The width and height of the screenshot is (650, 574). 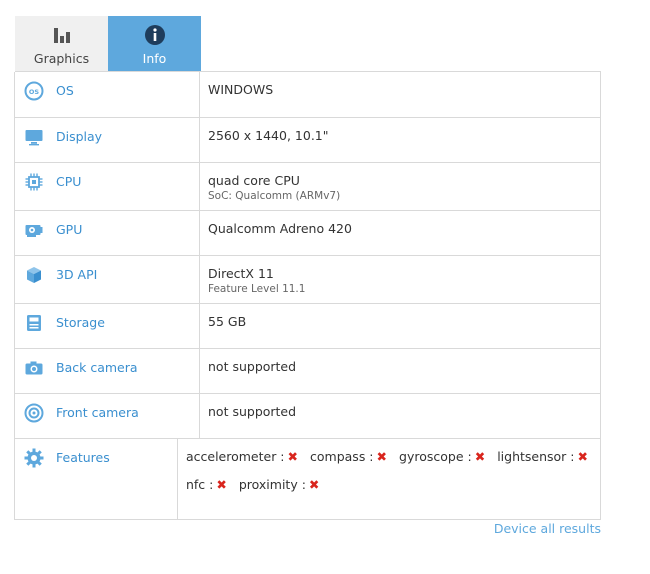 I want to click on monitor-icon, so click(x=34, y=138).